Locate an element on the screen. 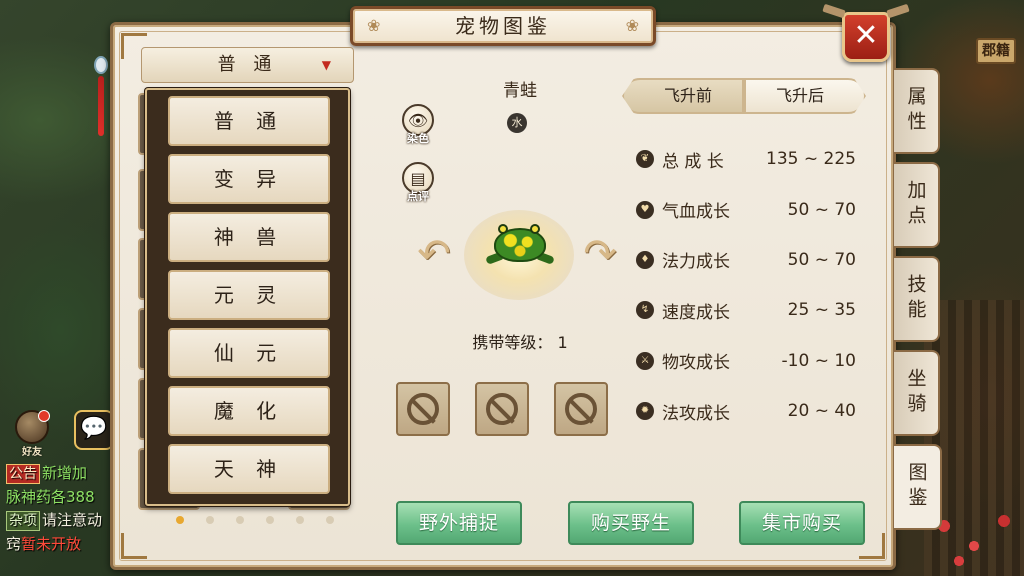 This screenshot has height=576, width=1024. stat-row: ✹ 法攻成长 20 ~ 40 is located at coordinates (752, 411).